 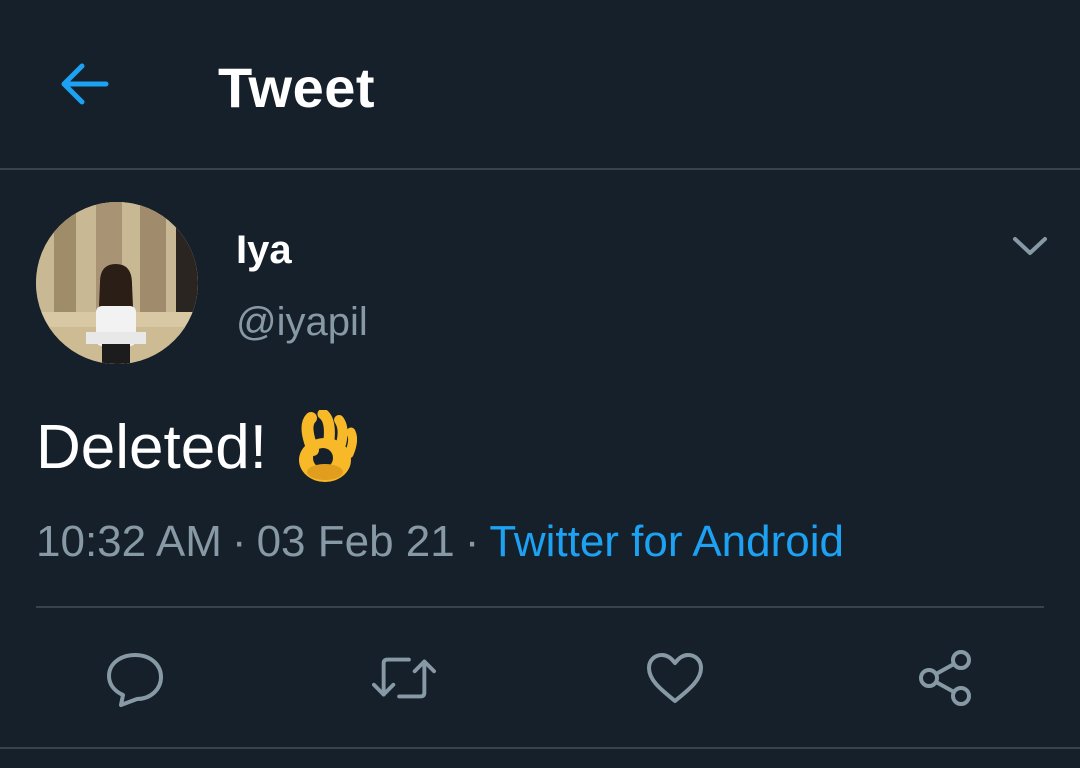 I want to click on heart-icon, so click(x=675, y=678).